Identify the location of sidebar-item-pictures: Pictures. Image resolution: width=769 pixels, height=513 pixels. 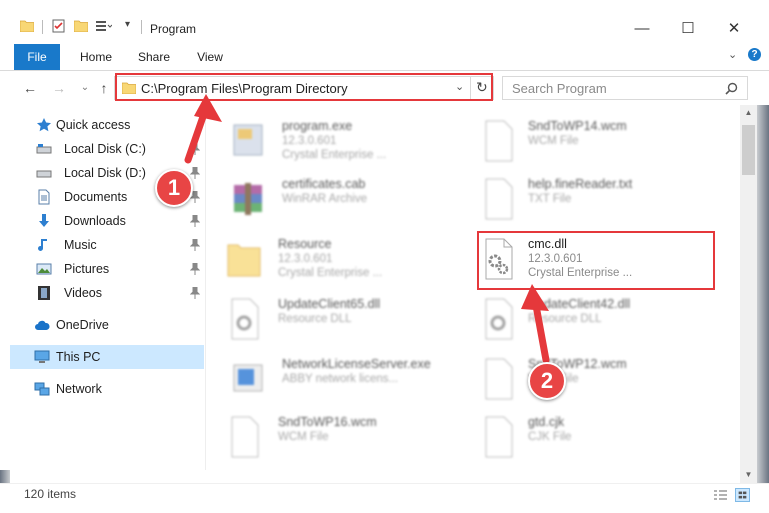
(107, 269).